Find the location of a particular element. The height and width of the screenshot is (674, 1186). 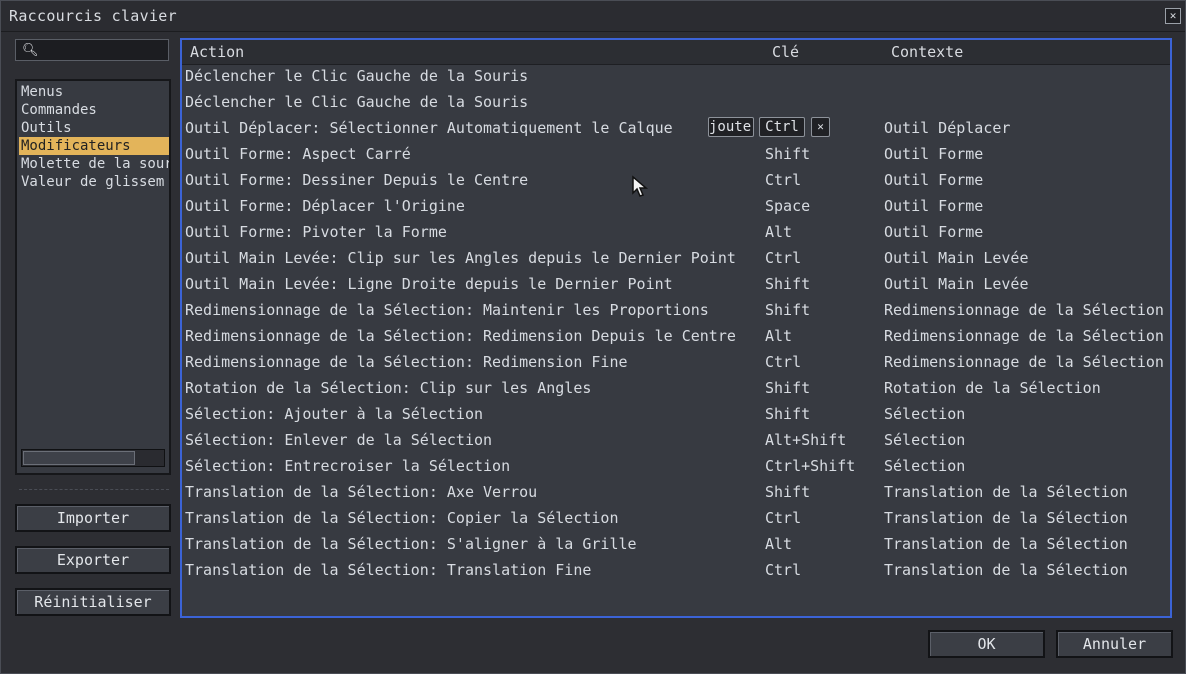

export-button: Exporter is located at coordinates (93, 560).